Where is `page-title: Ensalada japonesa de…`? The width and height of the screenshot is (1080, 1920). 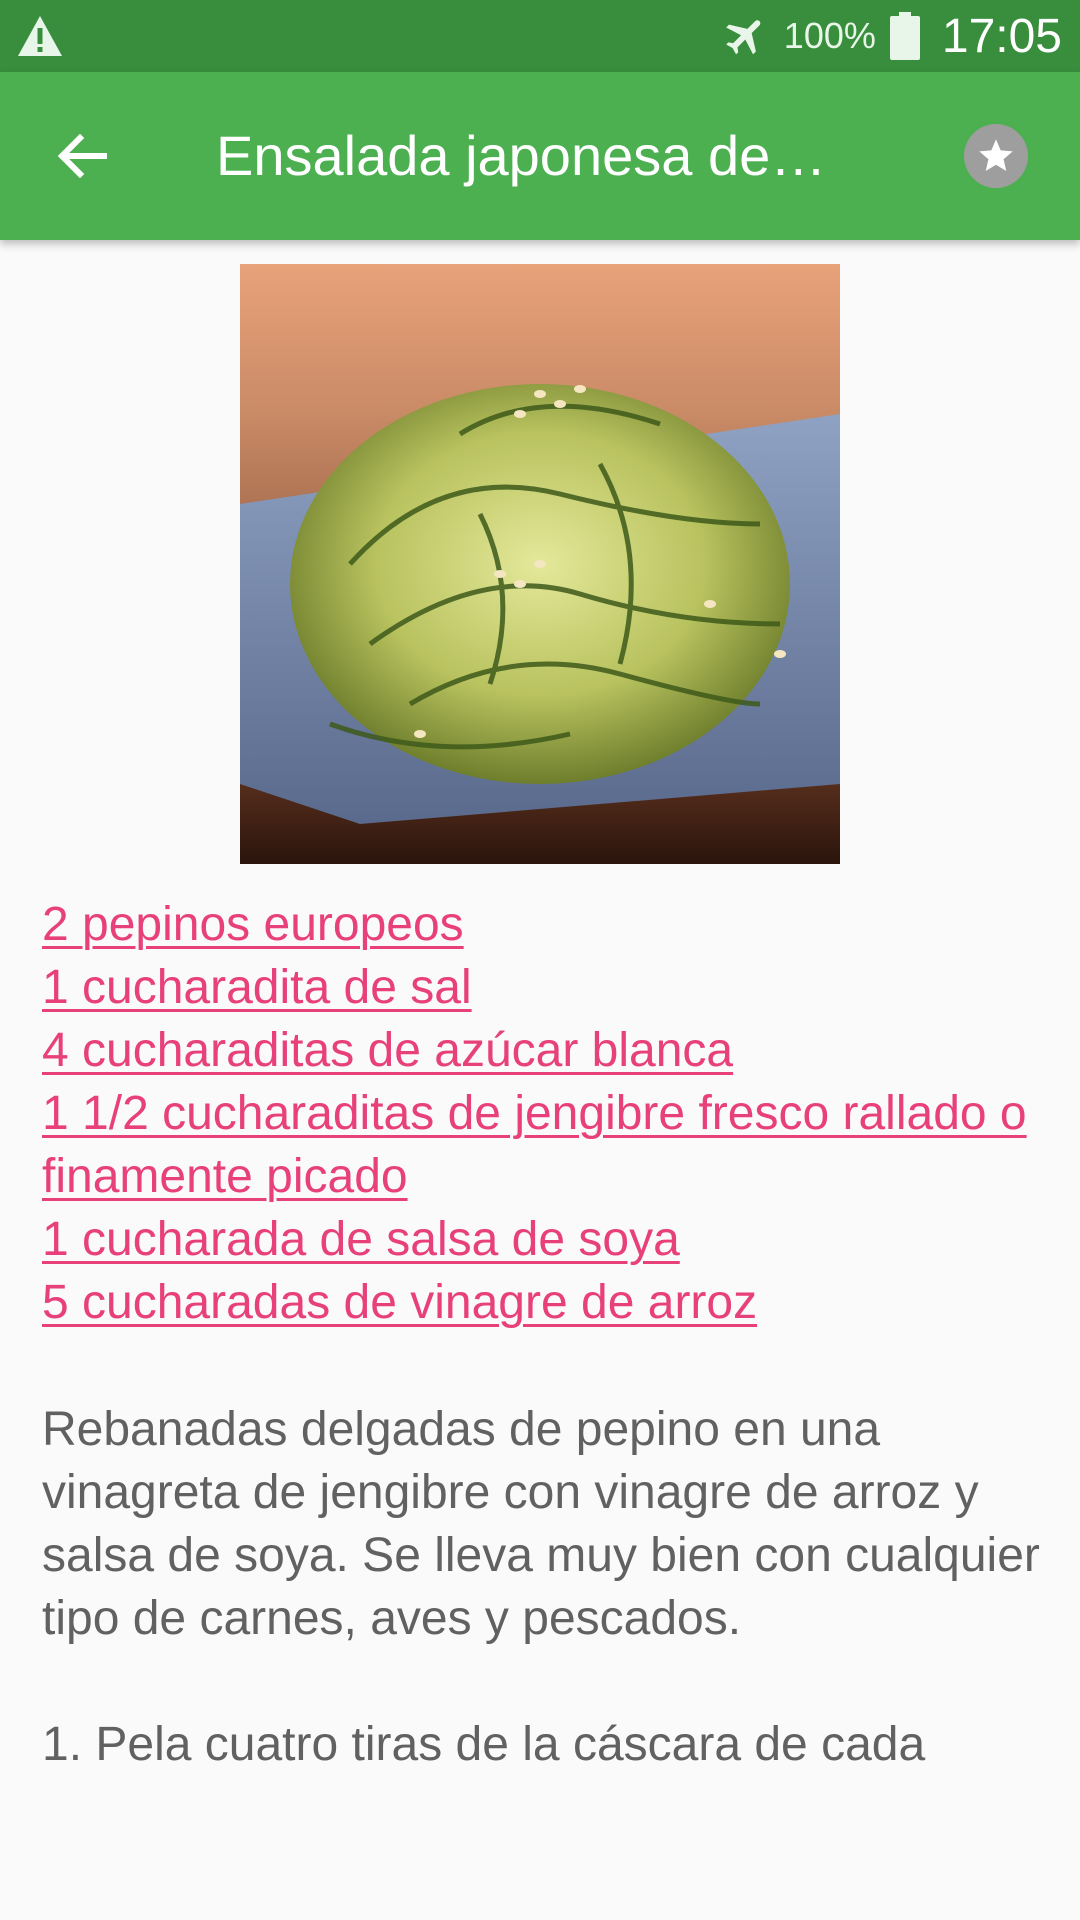 page-title: Ensalada japonesa de… is located at coordinates (521, 155).